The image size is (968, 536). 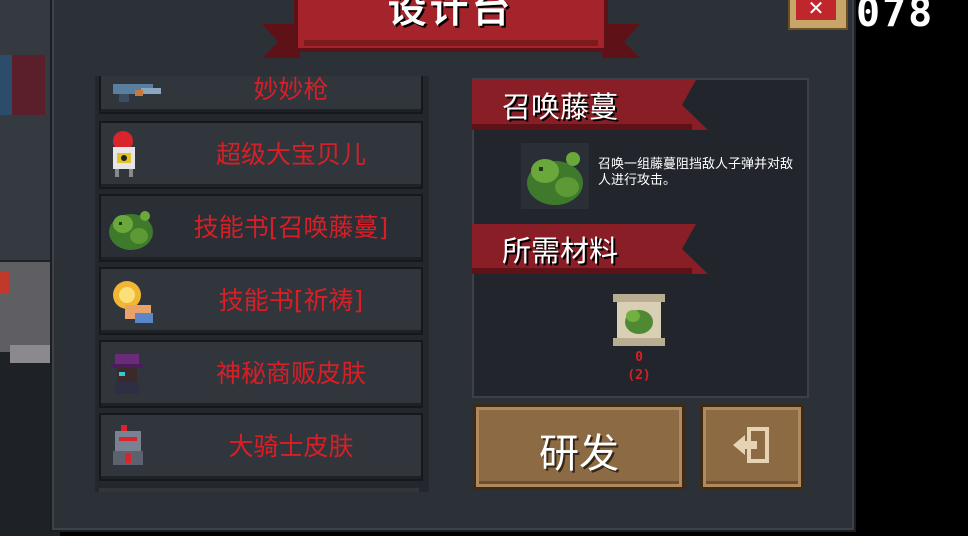 I want to click on page-title: 设计台, so click(x=450, y=15).